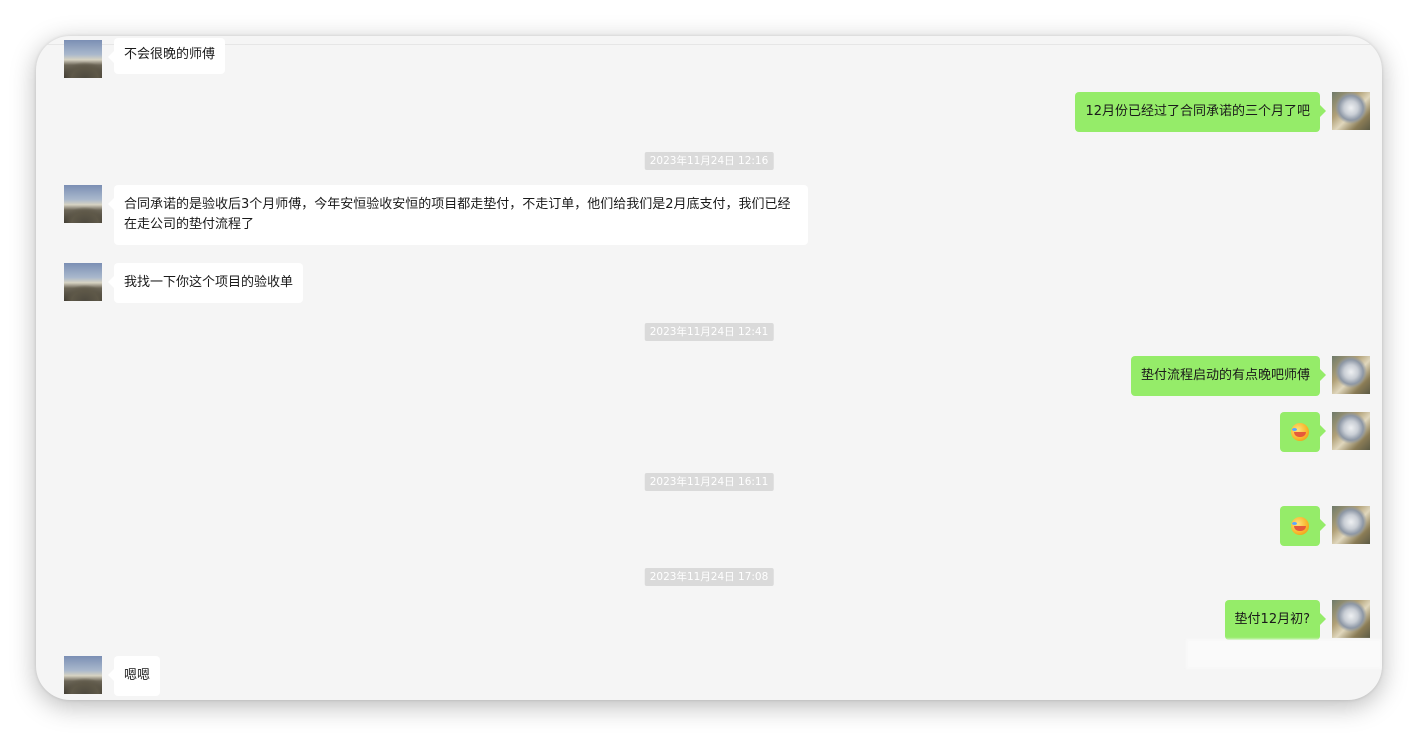 This screenshot has height=736, width=1418. Describe the element at coordinates (205, 283) in the screenshot. I see `message-bubble-incoming: 我找一下你这个项目的验收单` at that location.